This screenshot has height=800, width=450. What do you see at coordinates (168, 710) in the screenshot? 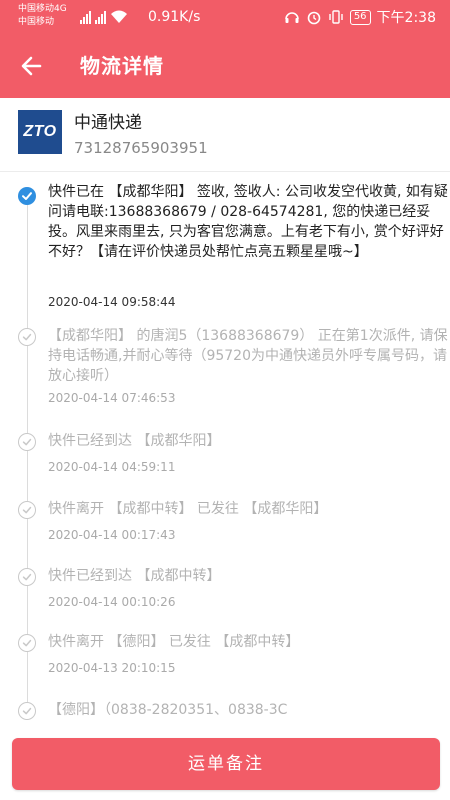
I see `event-text: 【德阳】（0838-2820351、0838-3C` at bounding box center [168, 710].